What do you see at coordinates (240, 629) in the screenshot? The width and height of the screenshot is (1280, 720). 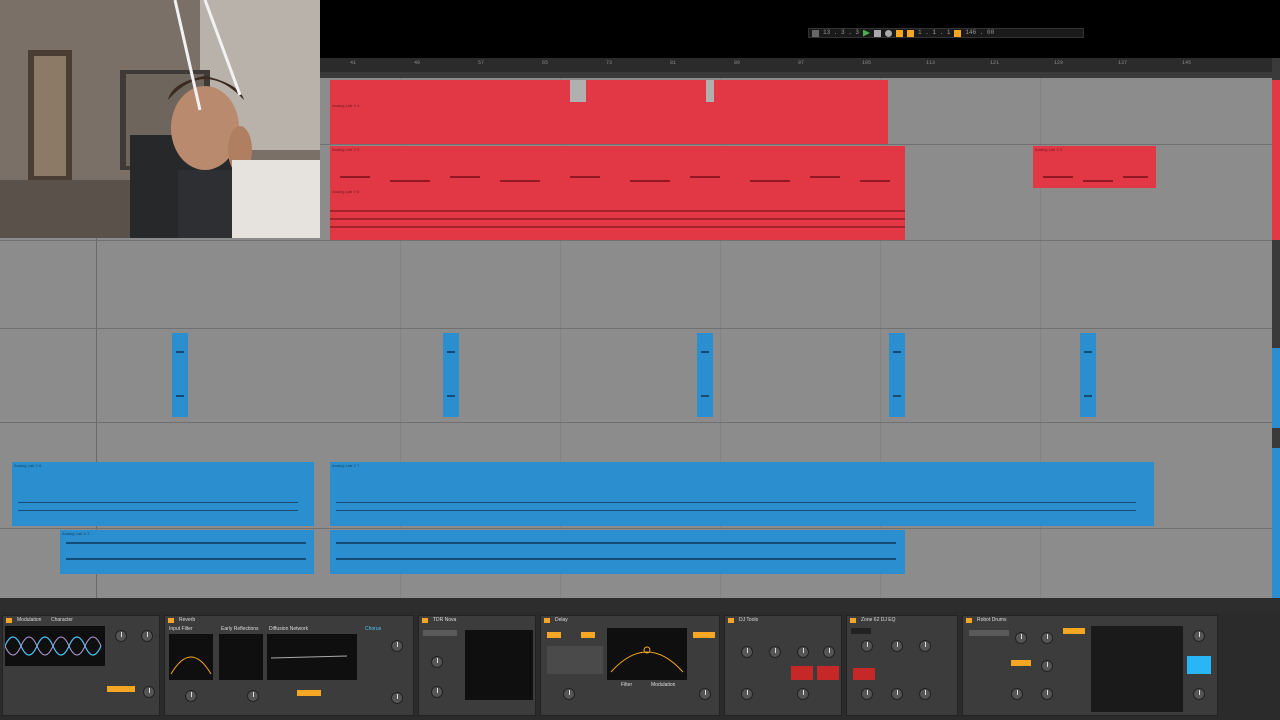 I see `early-reflections-label: Early Reflections` at bounding box center [240, 629].